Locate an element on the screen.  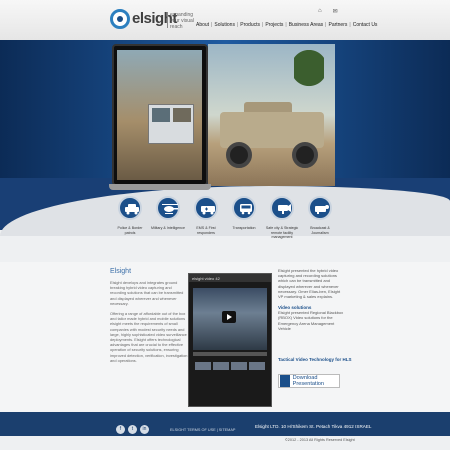
laptop-image is located at coordinates (160, 118).